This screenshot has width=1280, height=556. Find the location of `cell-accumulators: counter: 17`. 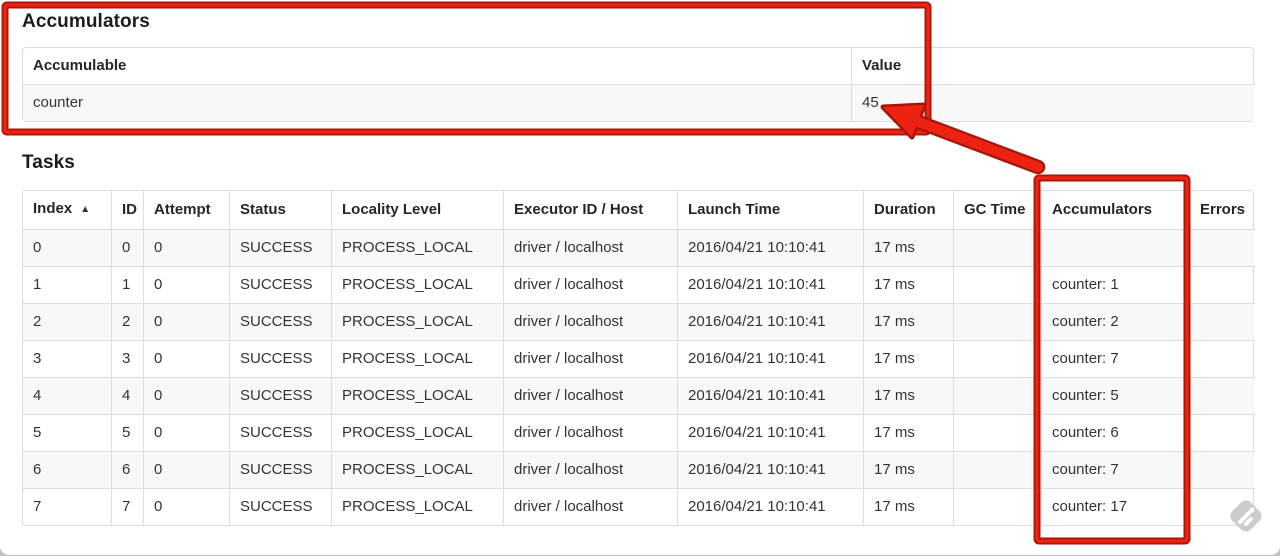

cell-accumulators: counter: 17 is located at coordinates (1115, 506).